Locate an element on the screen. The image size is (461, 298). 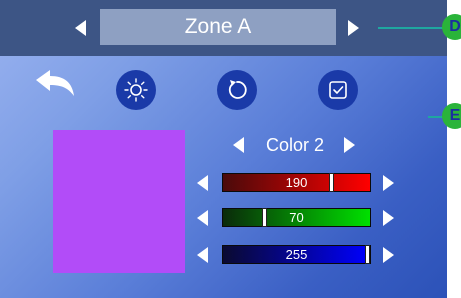
color-swatch is located at coordinates (119, 201).